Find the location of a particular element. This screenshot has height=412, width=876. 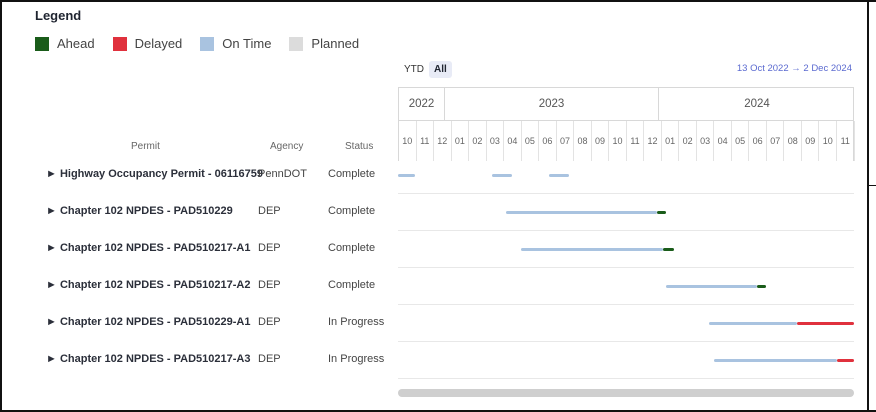

permit-name: ► Chapter 102 NPDES - PAD510217-A2 is located at coordinates (148, 285).